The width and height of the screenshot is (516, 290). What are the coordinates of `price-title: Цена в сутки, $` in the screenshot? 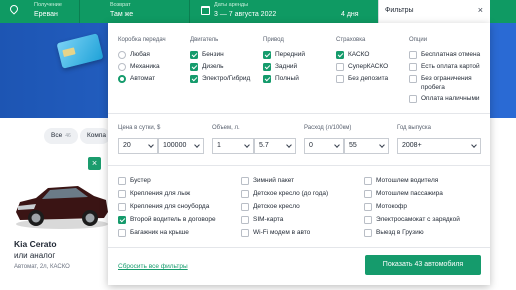 It's located at (139, 128).